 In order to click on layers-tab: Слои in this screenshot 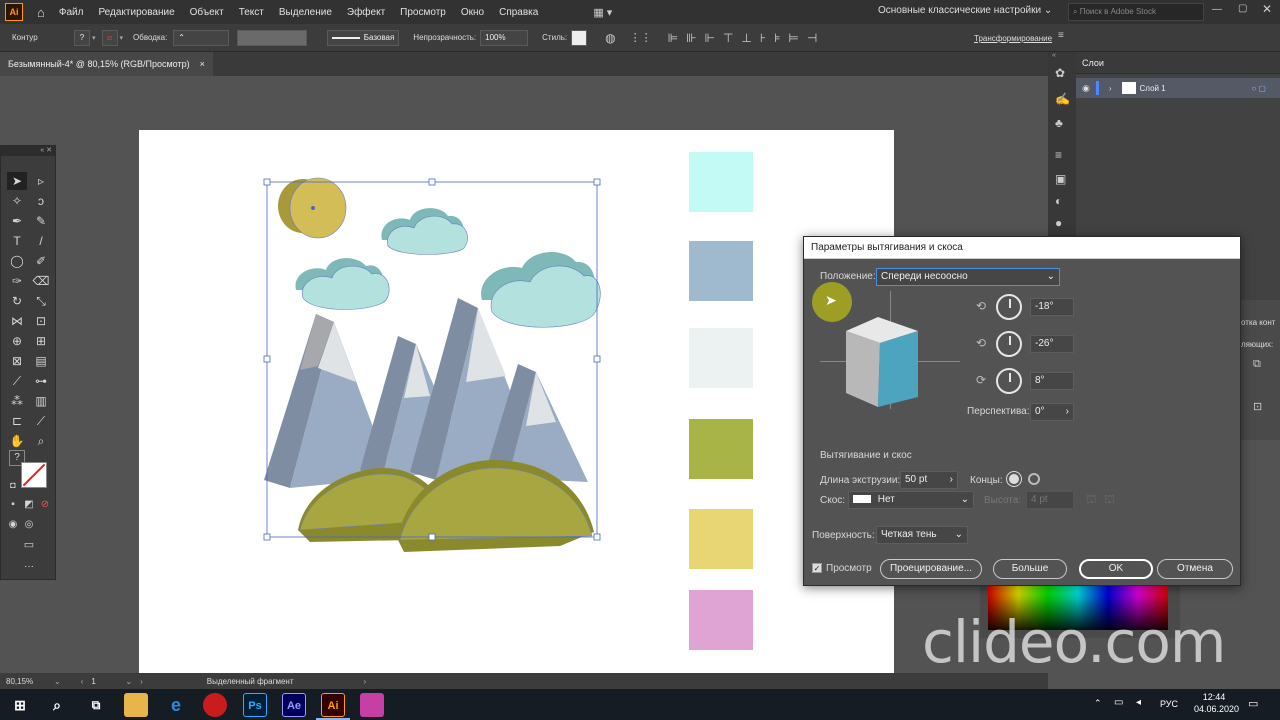, I will do `click(1178, 63)`.